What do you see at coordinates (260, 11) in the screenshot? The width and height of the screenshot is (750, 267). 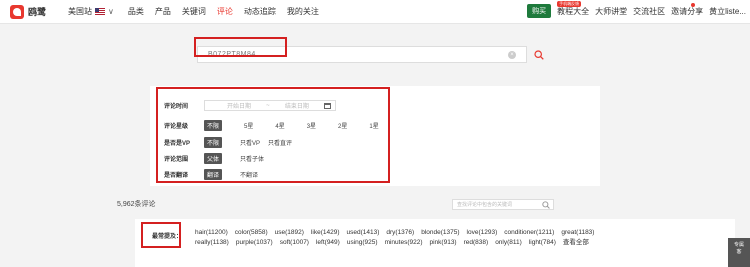 I see `nav-tracking: 动态追踪` at bounding box center [260, 11].